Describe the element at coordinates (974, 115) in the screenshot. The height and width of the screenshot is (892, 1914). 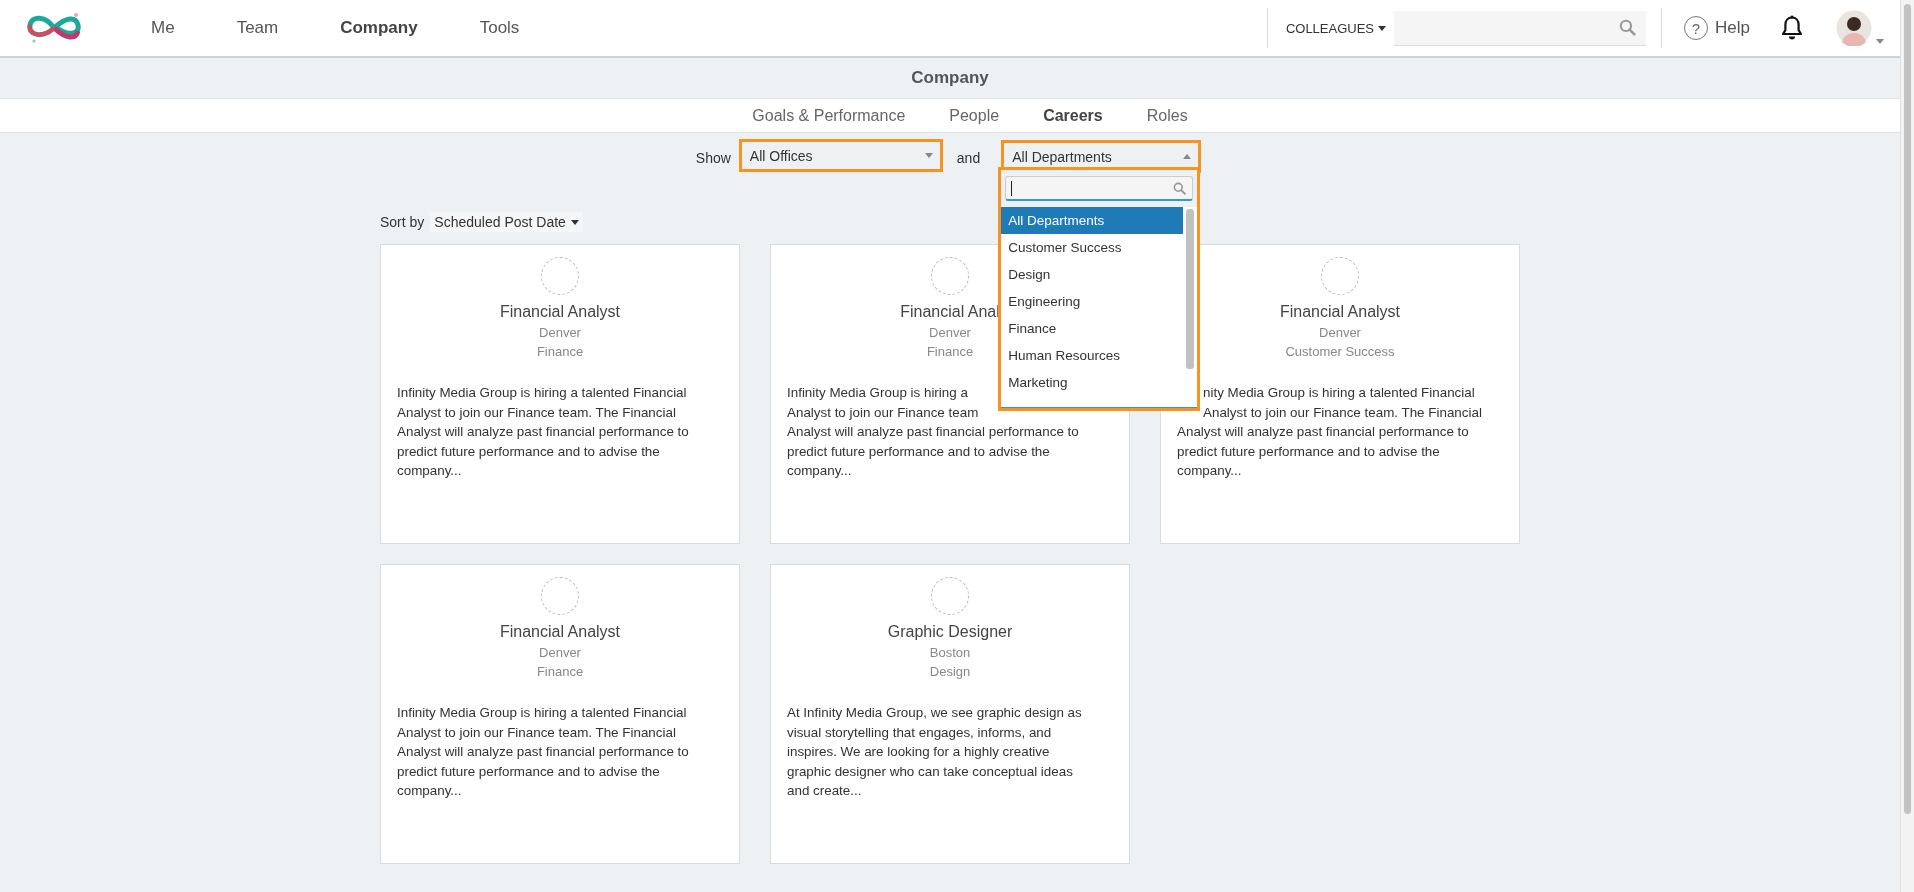
I see `tab: People` at that location.